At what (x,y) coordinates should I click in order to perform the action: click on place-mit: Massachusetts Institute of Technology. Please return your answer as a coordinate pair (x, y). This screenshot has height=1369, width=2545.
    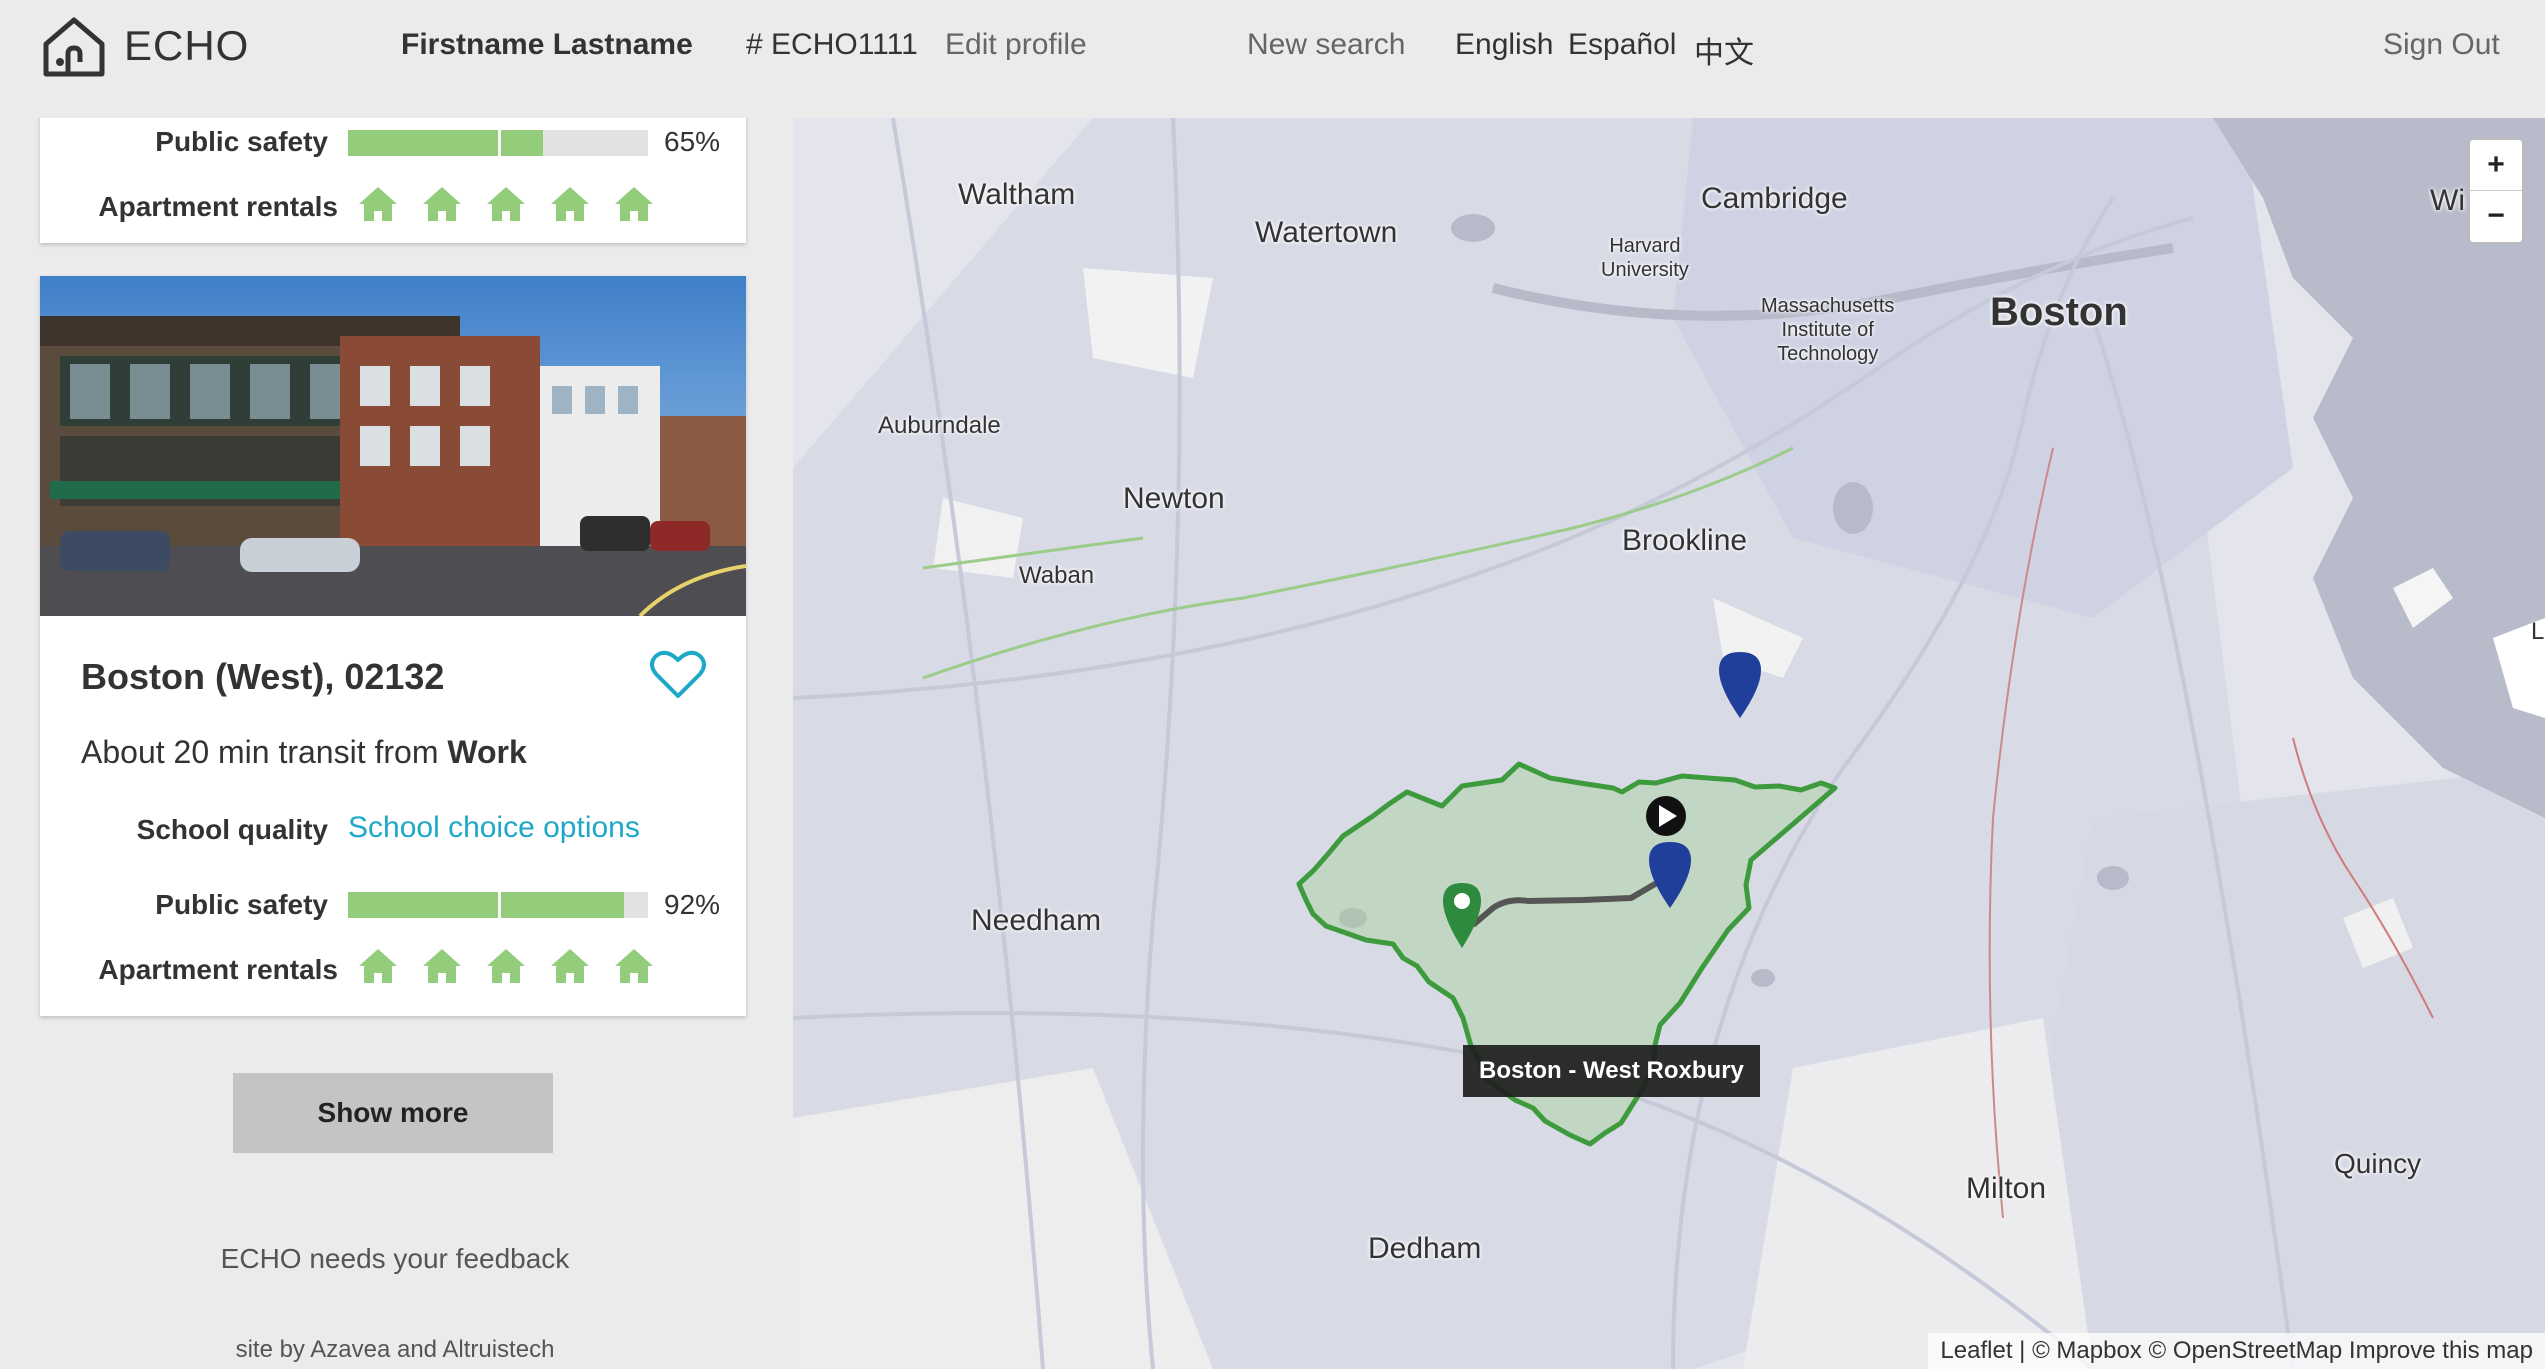
    Looking at the image, I should click on (1828, 330).